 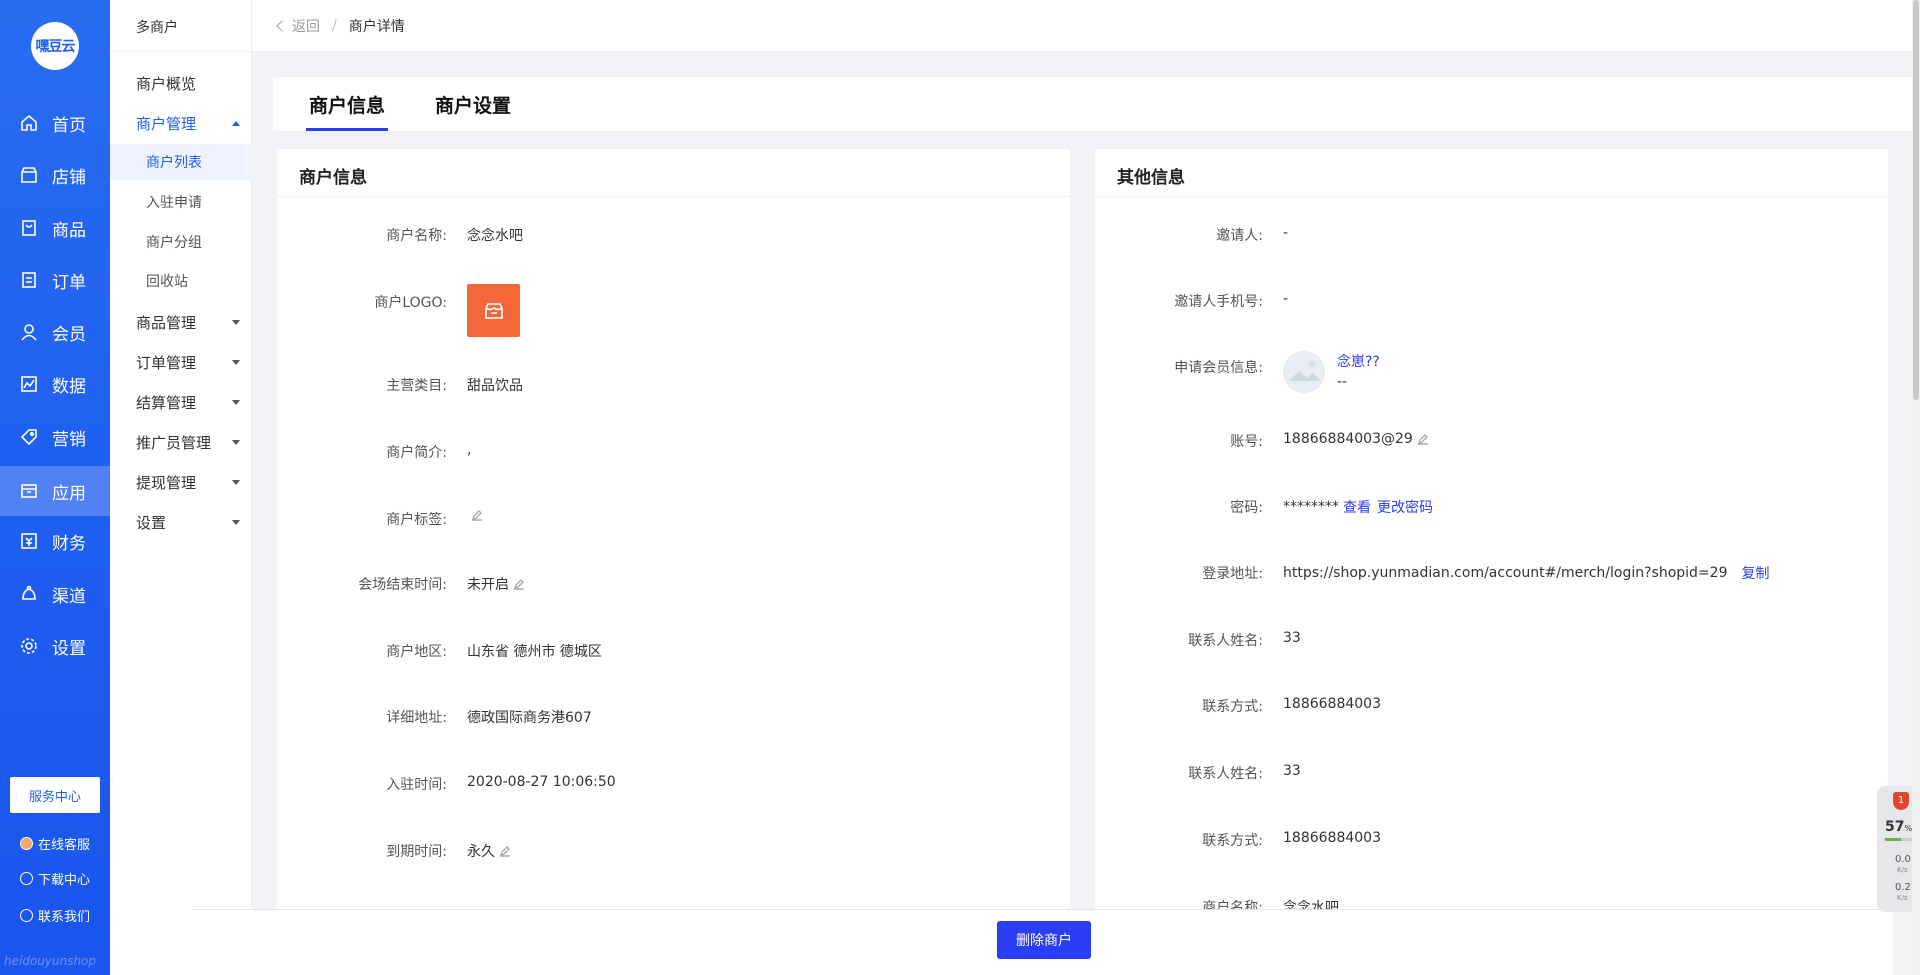 What do you see at coordinates (541, 782) in the screenshot?
I see `field-value: 2020-08-27 10:06:50` at bounding box center [541, 782].